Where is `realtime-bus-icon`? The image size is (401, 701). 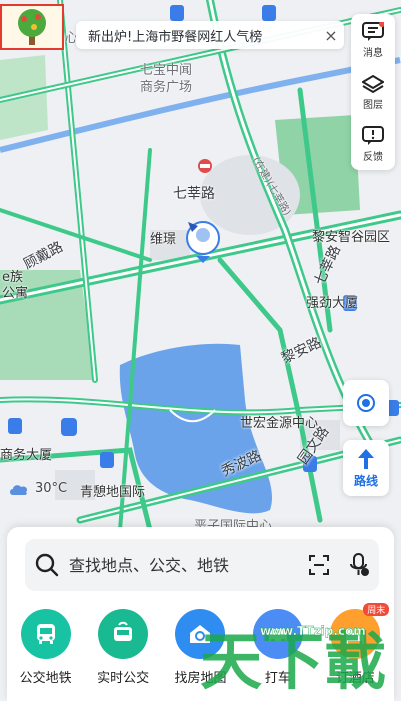
realtime-bus-icon is located at coordinates (123, 634).